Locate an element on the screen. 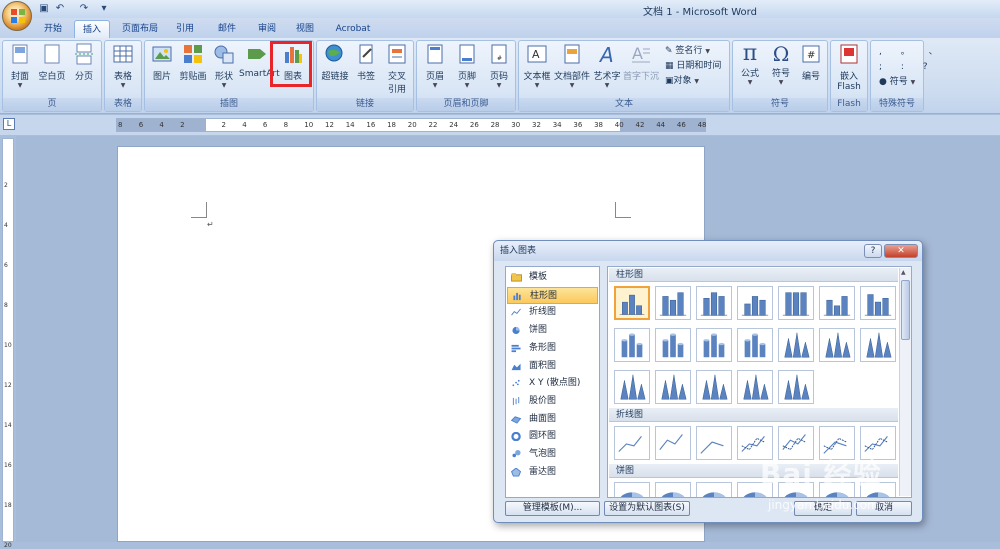 This screenshot has width=1000, height=549. tab-page-layout: 页面布局 is located at coordinates (140, 29).